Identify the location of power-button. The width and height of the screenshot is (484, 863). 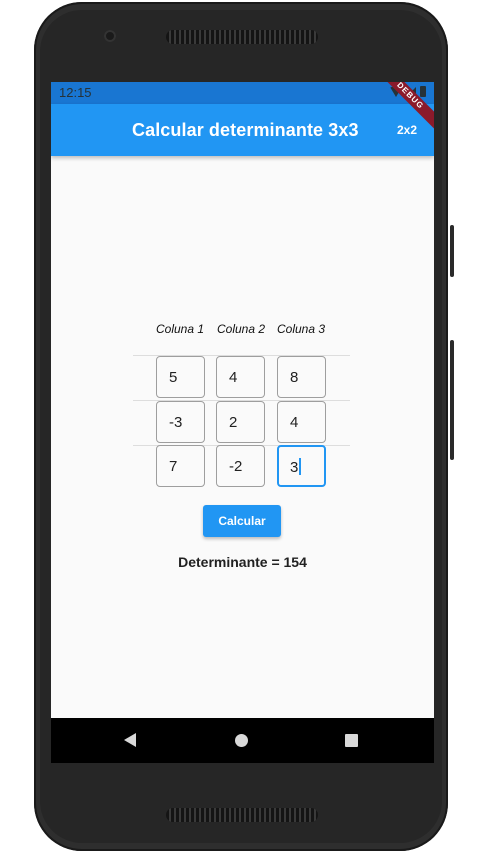
(452, 400).